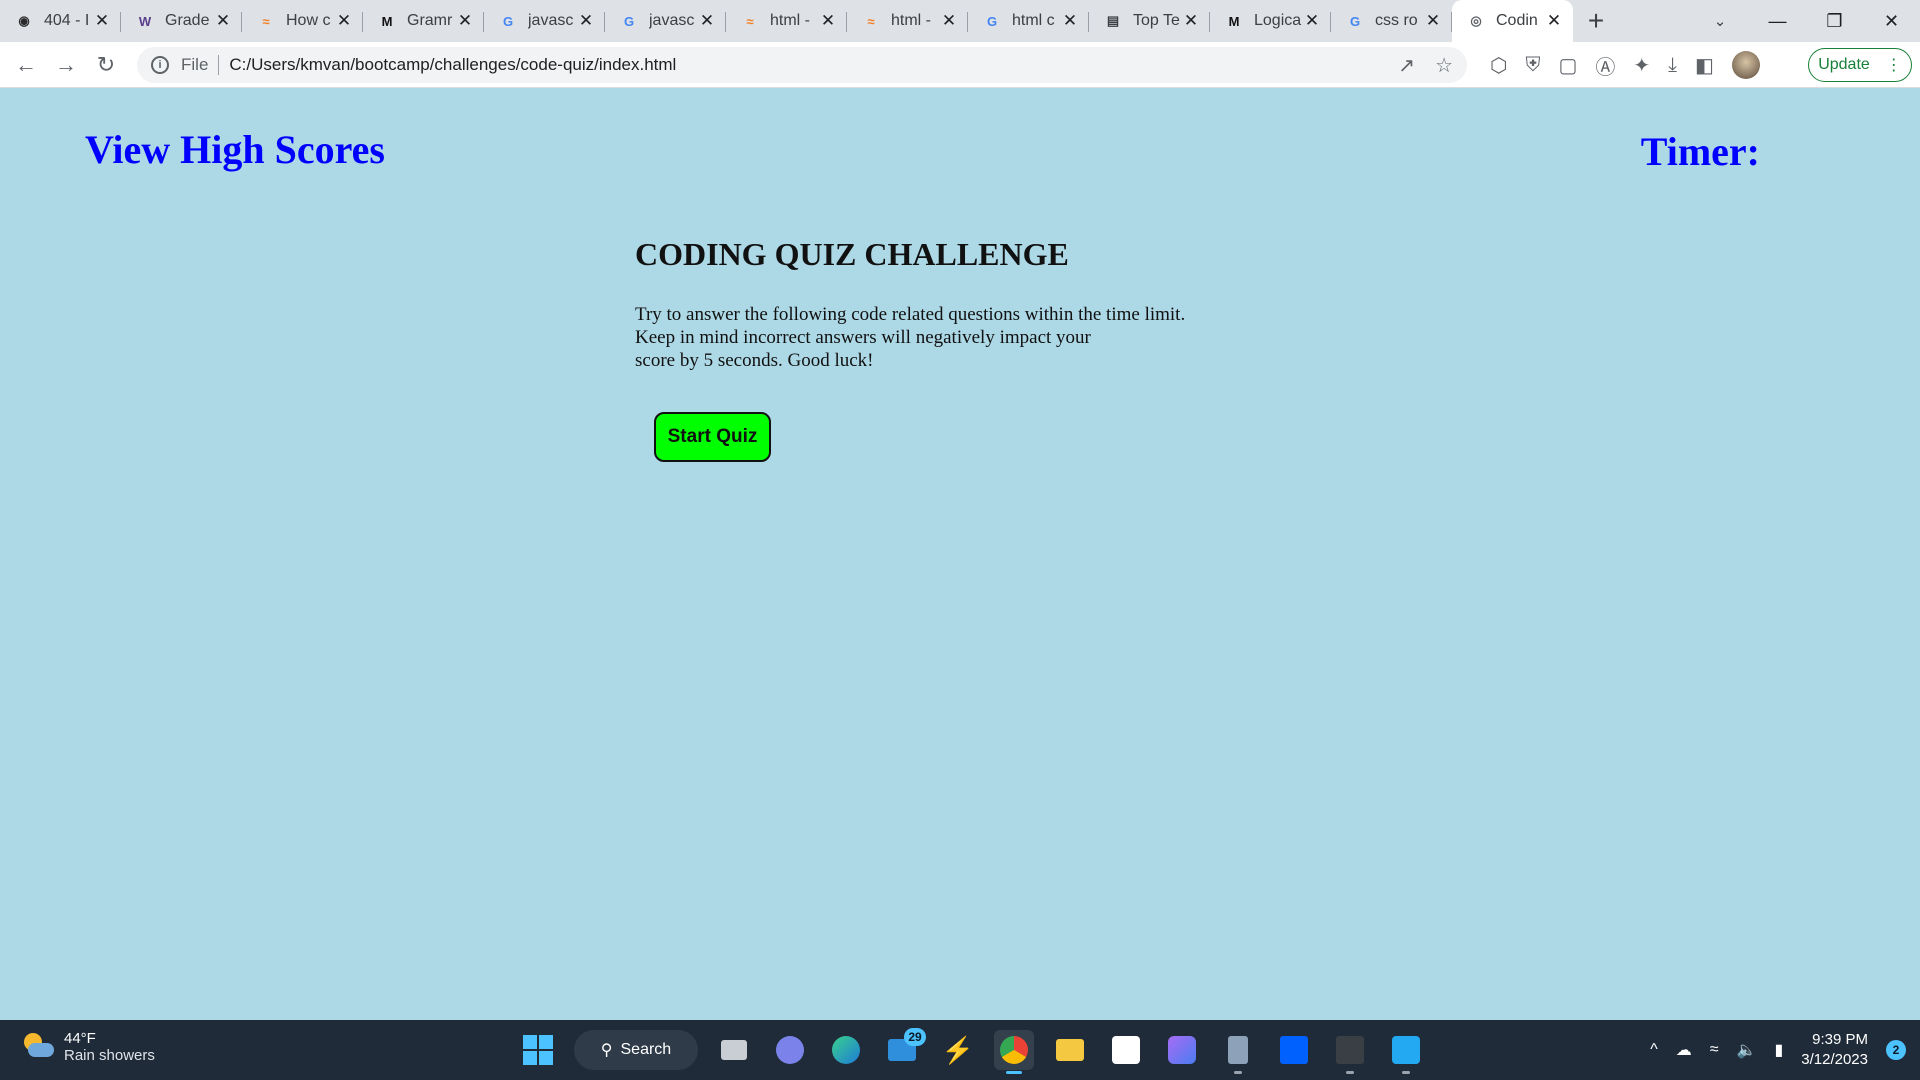 The image size is (1920, 1080). What do you see at coordinates (1654, 1050) in the screenshot?
I see `chevron-up-icon: ^` at bounding box center [1654, 1050].